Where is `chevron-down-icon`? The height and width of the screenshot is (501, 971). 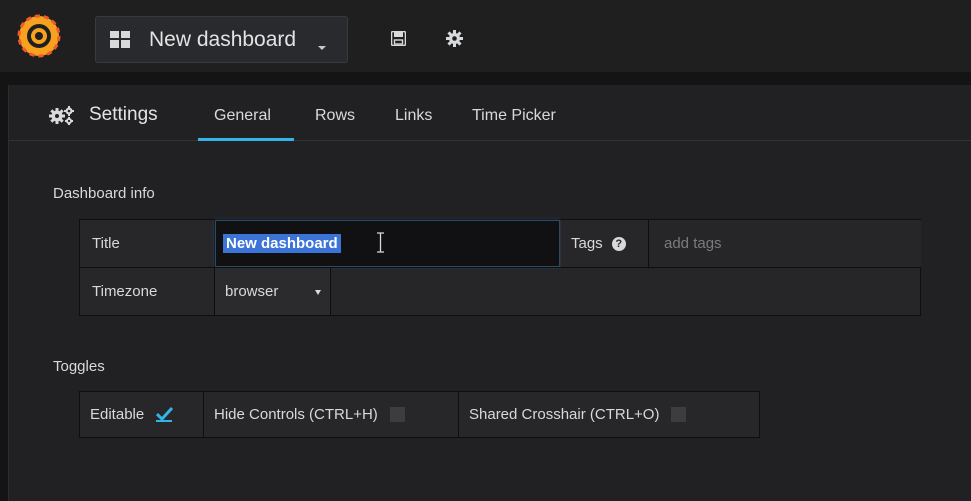 chevron-down-icon is located at coordinates (322, 48).